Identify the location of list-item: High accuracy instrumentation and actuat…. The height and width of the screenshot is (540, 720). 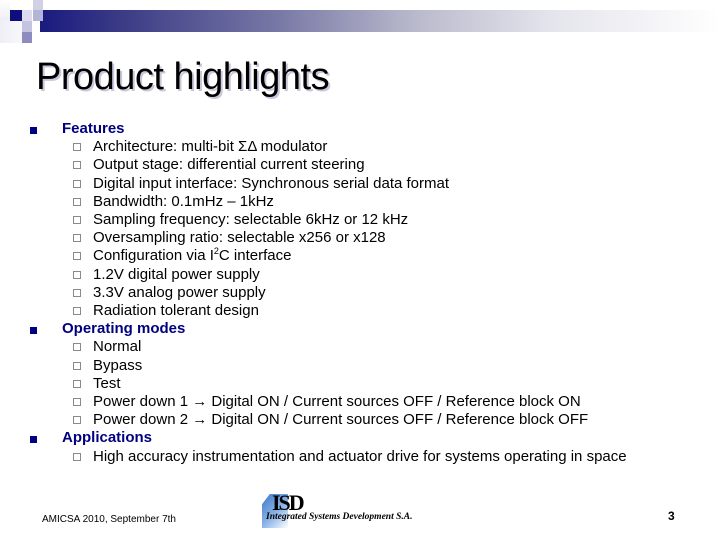
(360, 457).